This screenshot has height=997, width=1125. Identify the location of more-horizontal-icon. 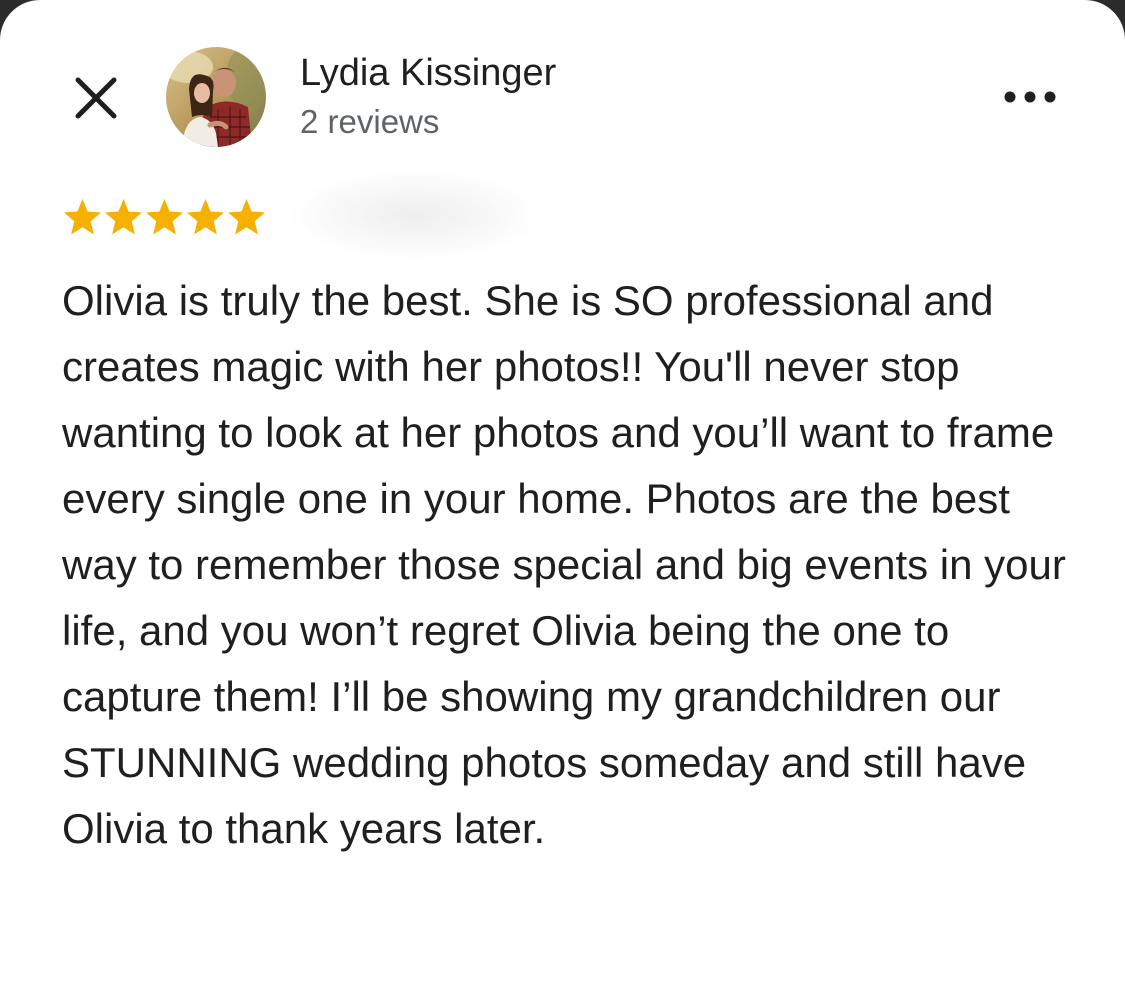
(1030, 97).